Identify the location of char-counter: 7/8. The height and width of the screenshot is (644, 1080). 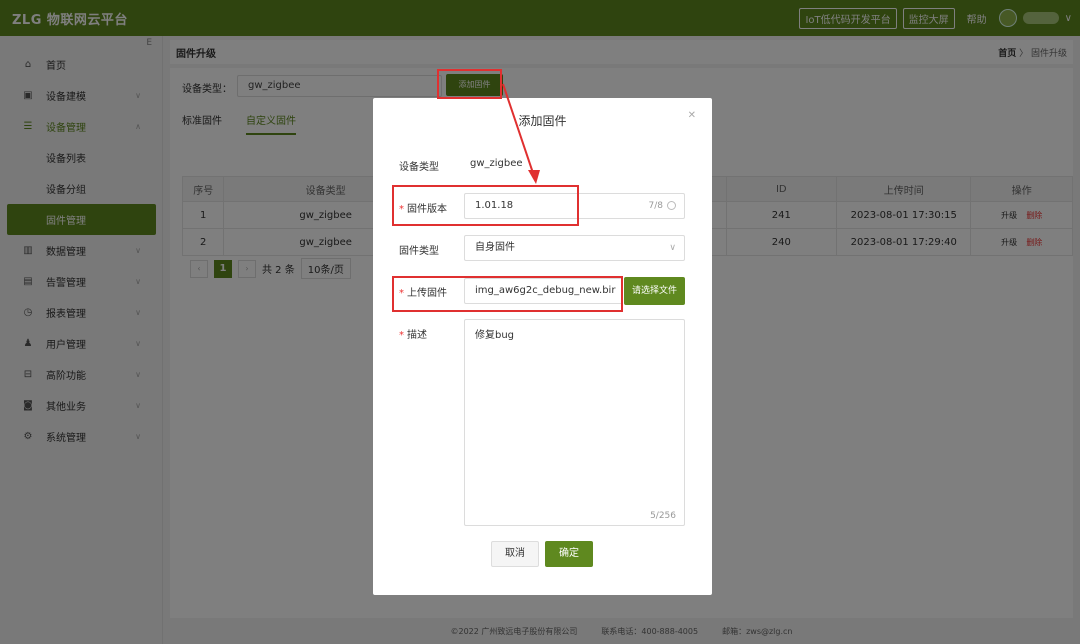
(662, 206).